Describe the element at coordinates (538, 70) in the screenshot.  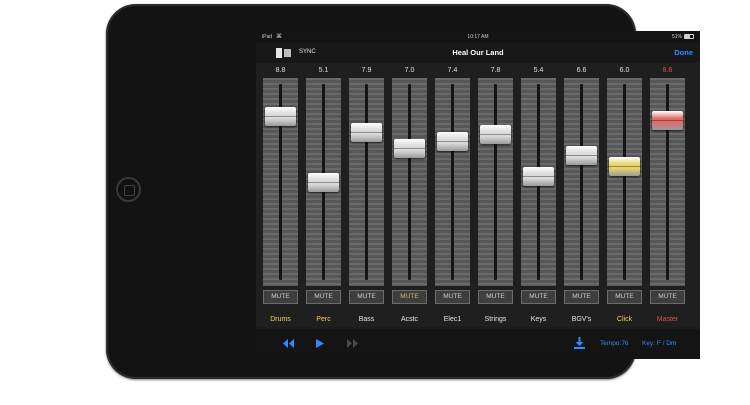
I see `channel-level: 5.4` at that location.